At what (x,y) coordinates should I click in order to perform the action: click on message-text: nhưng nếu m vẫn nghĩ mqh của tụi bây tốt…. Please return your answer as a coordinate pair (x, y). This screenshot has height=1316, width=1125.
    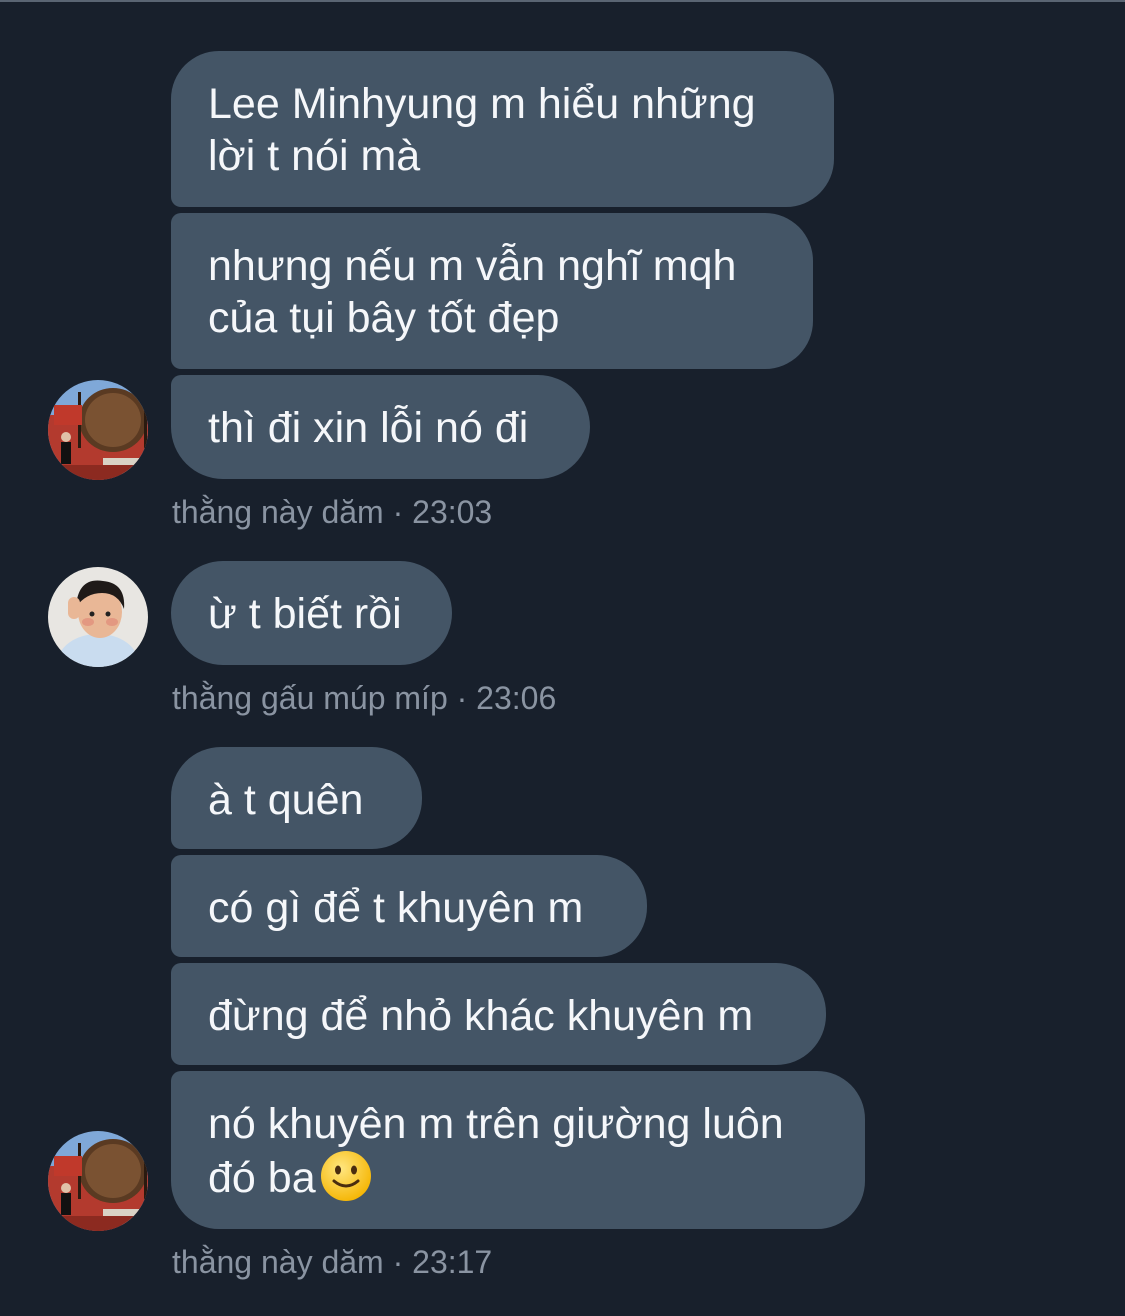
    Looking at the image, I should click on (472, 292).